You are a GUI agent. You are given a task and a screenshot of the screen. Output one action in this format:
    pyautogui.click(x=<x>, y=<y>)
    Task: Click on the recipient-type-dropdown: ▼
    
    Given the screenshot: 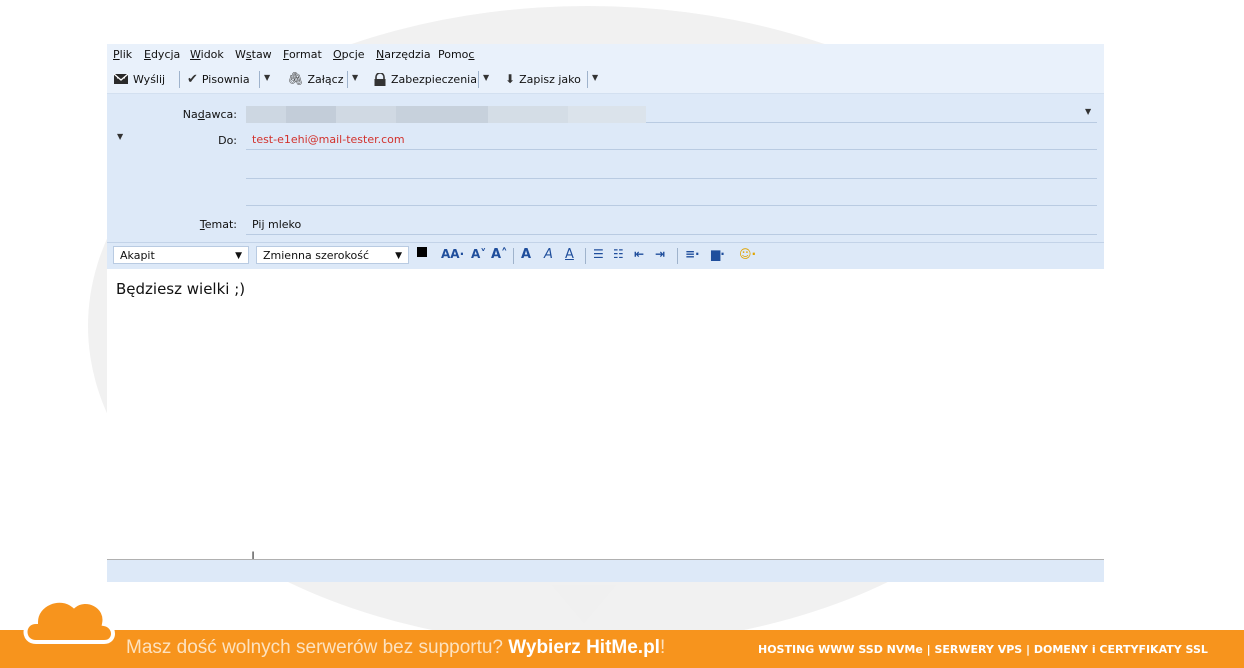 What is the action you would take?
    pyautogui.click(x=120, y=136)
    